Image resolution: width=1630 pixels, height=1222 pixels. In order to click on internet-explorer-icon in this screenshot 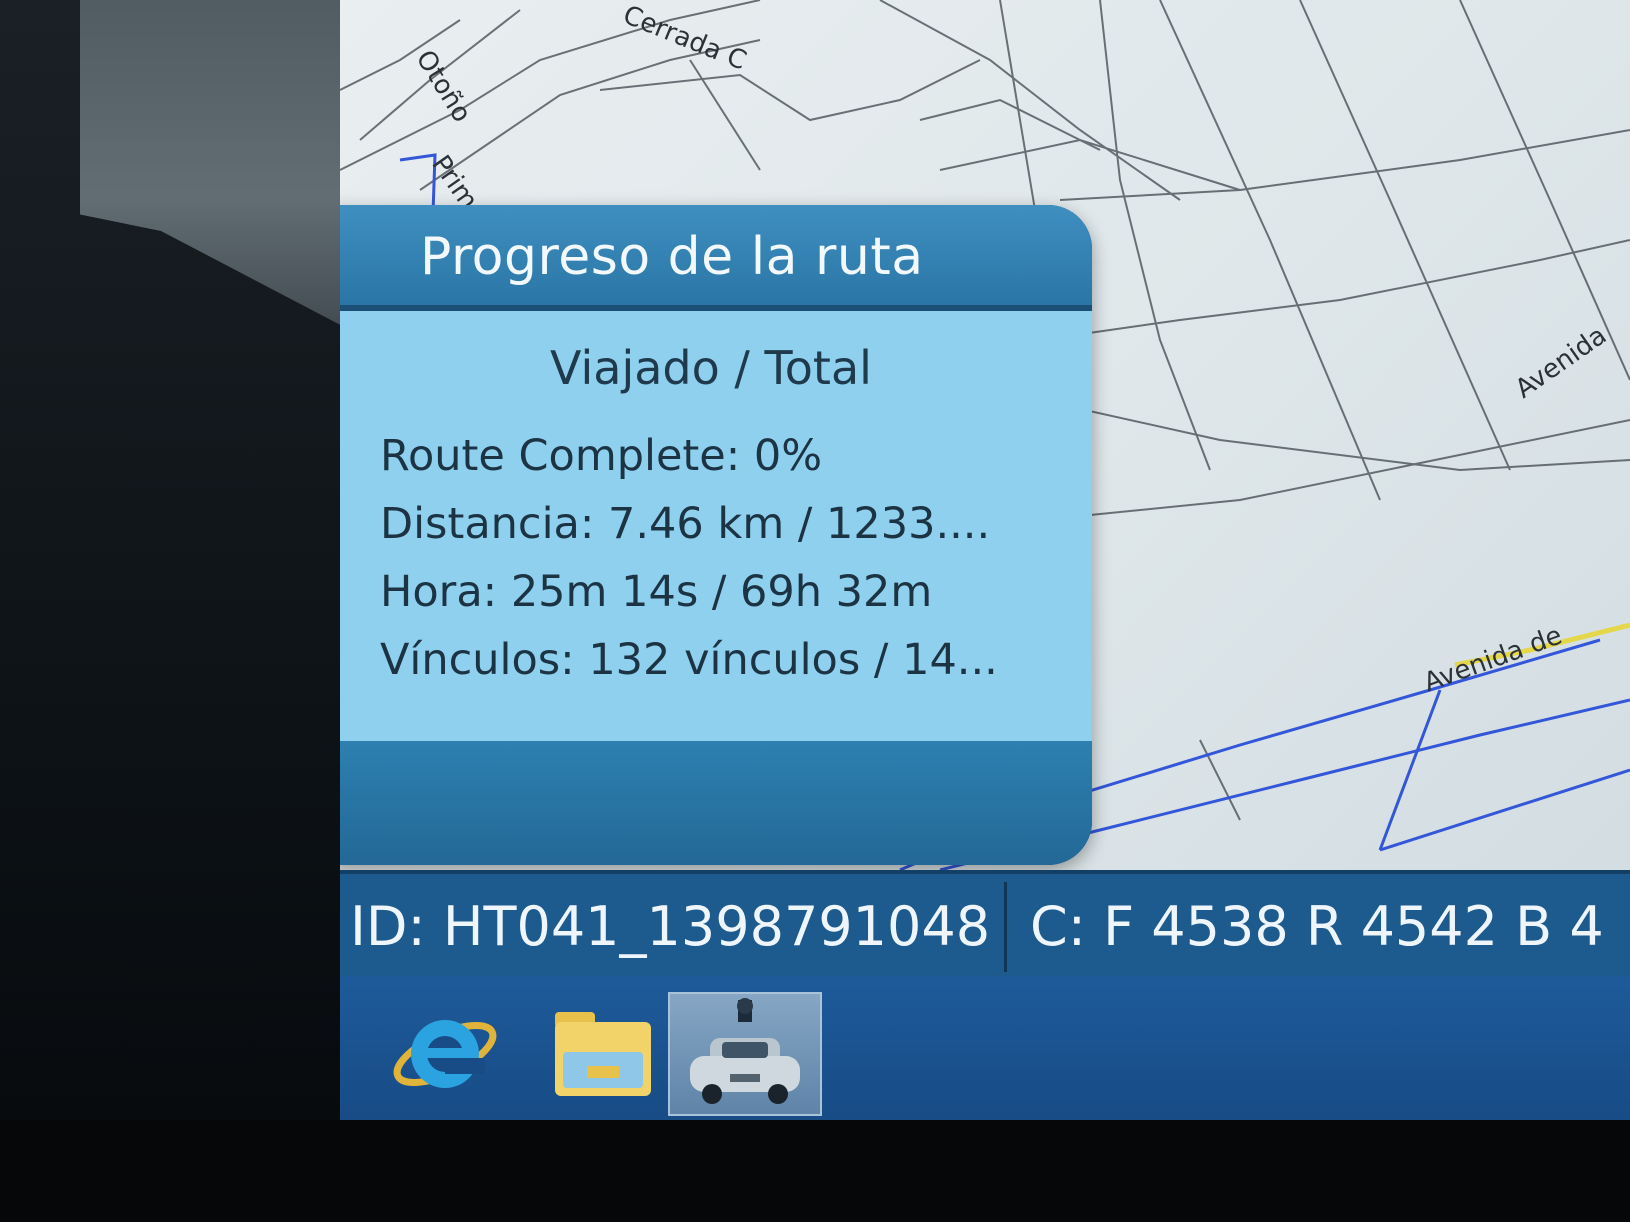, I will do `click(445, 1054)`.